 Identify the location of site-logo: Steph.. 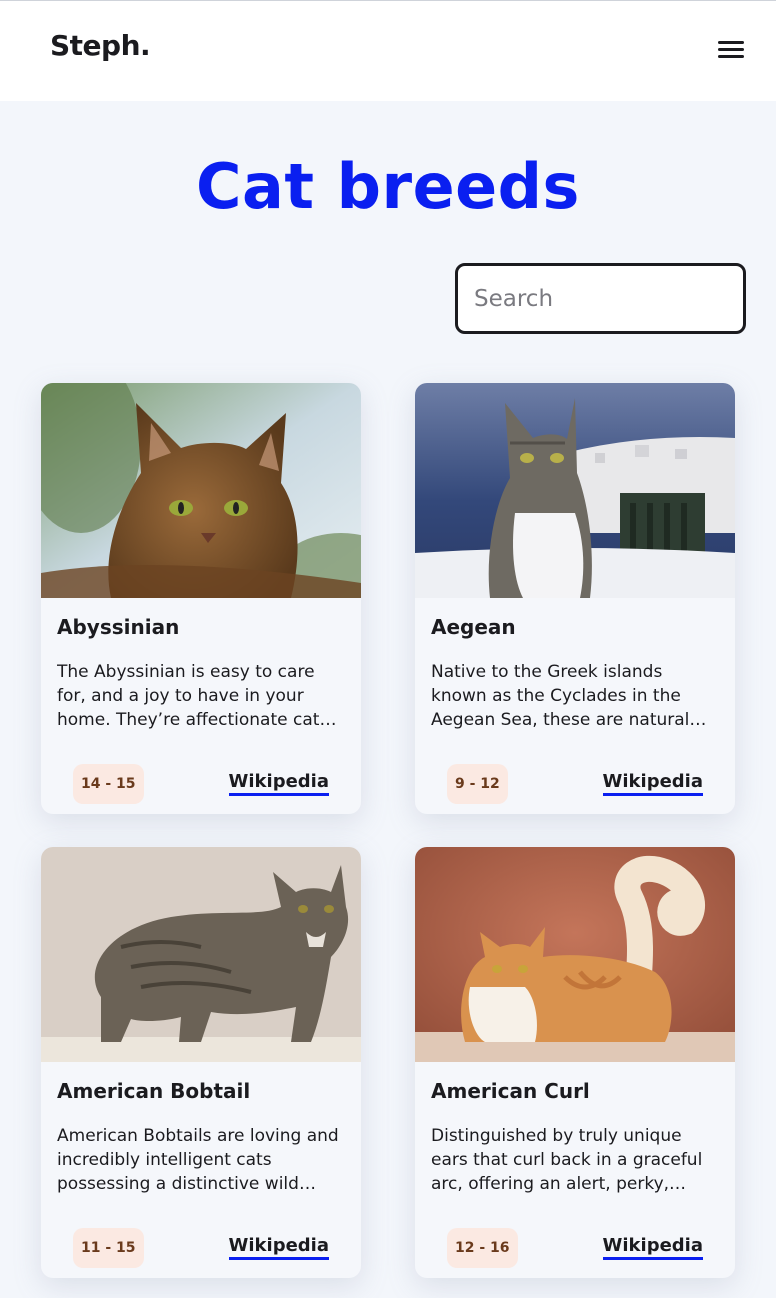
(100, 45).